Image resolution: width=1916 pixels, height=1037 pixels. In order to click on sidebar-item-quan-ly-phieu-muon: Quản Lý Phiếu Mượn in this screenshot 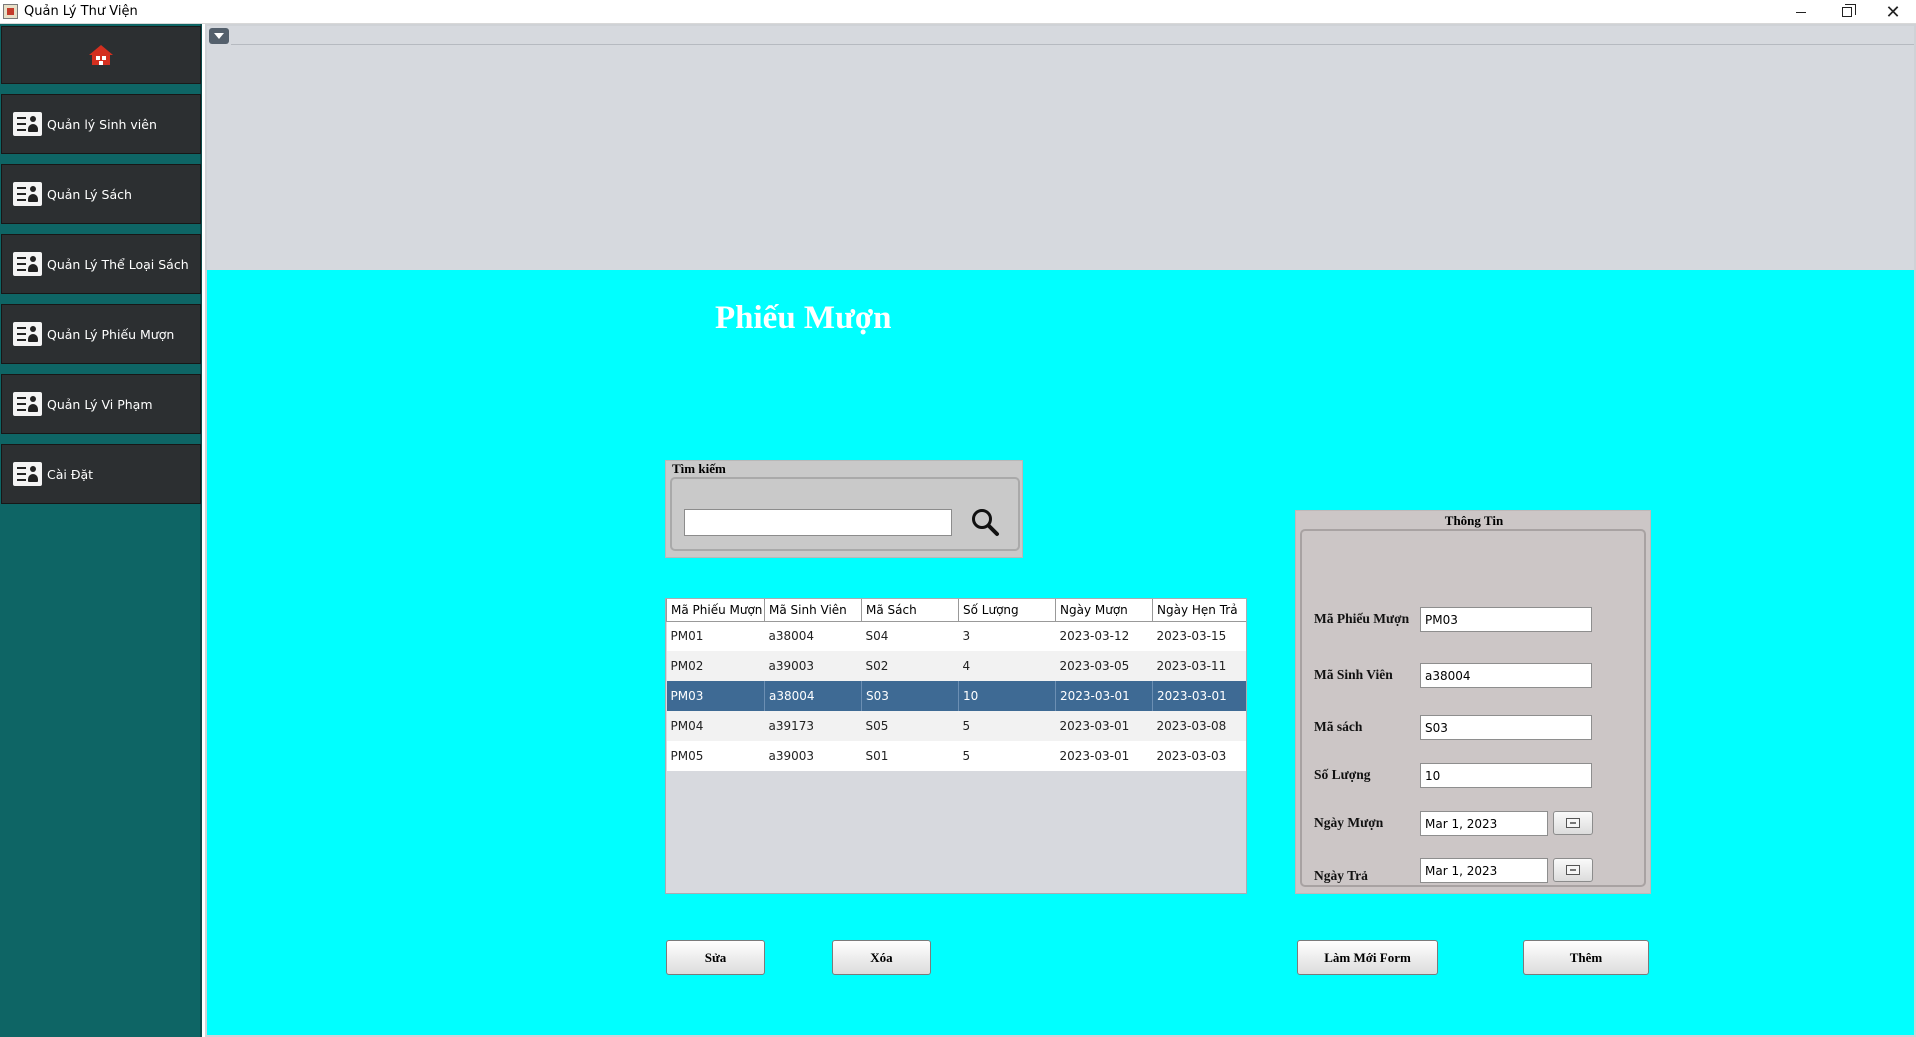, I will do `click(101, 334)`.